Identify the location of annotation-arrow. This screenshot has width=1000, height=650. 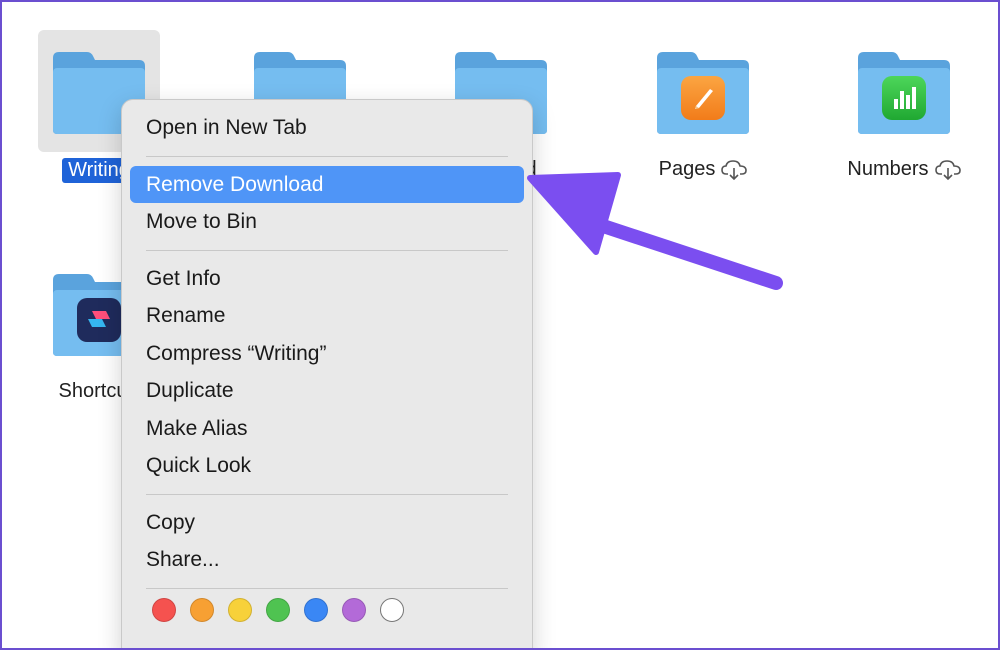
(655, 231).